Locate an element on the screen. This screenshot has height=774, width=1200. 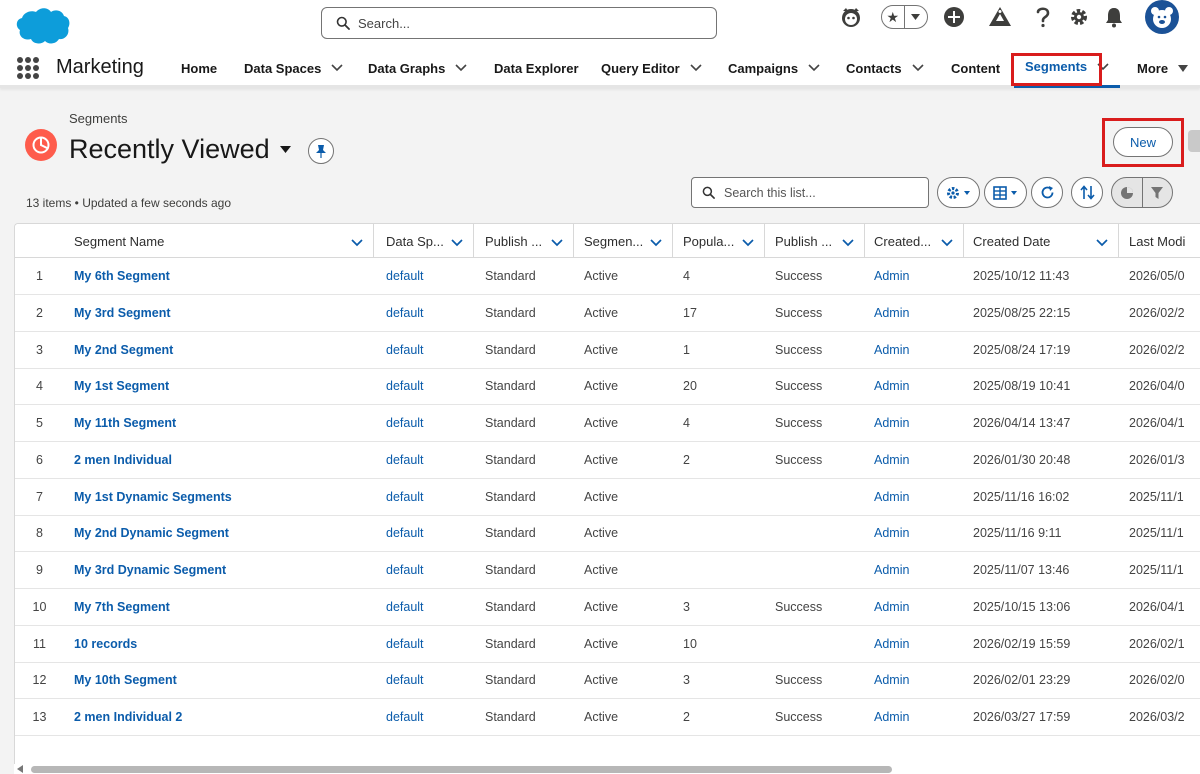
nav-item-data-graphs: Data Graphs is located at coordinates (417, 68).